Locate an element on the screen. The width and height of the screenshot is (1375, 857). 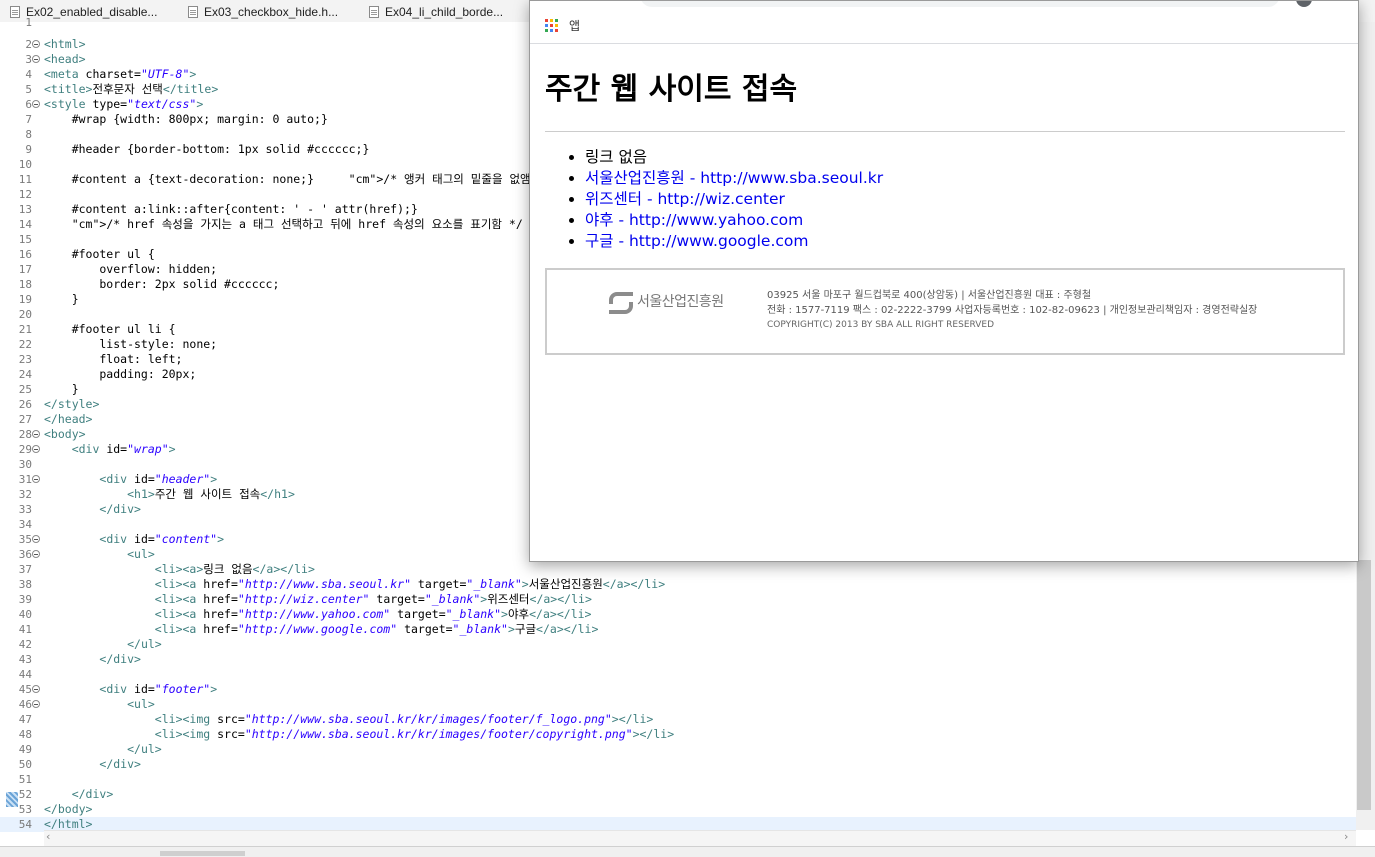
code-line: 51 is located at coordinates (678, 779).